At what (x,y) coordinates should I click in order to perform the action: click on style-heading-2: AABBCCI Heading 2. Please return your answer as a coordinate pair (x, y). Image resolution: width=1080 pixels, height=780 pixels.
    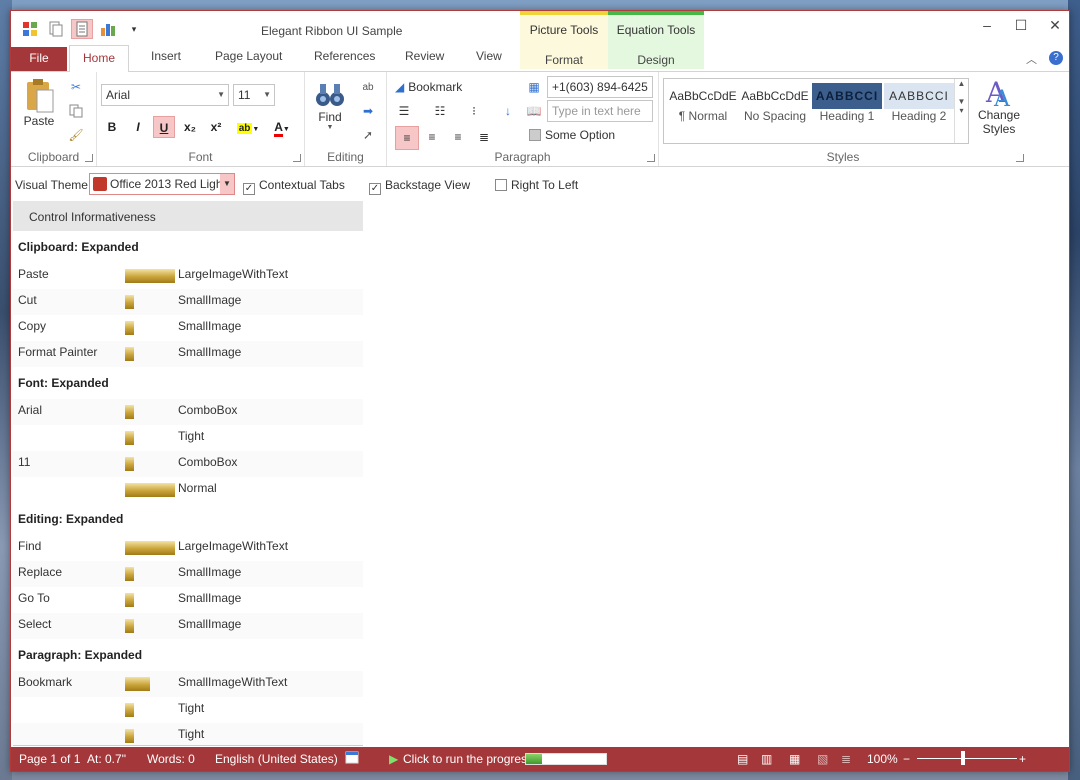
    Looking at the image, I should click on (919, 111).